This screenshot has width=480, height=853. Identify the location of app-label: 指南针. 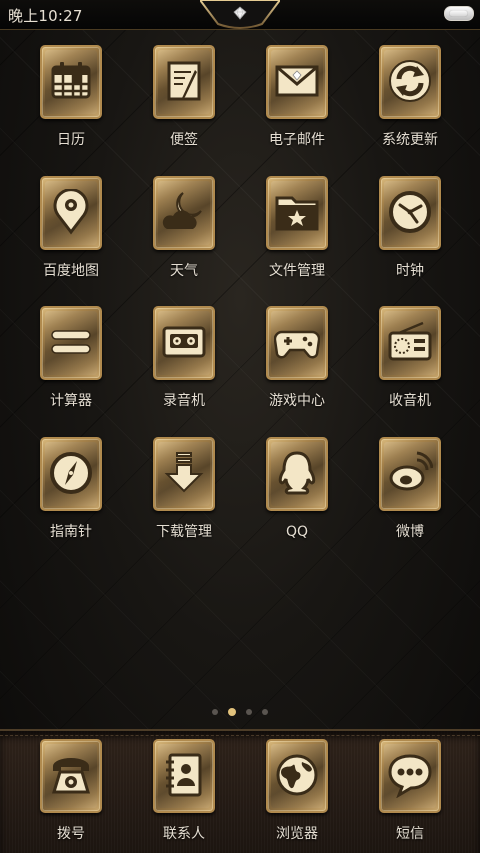
(71, 532).